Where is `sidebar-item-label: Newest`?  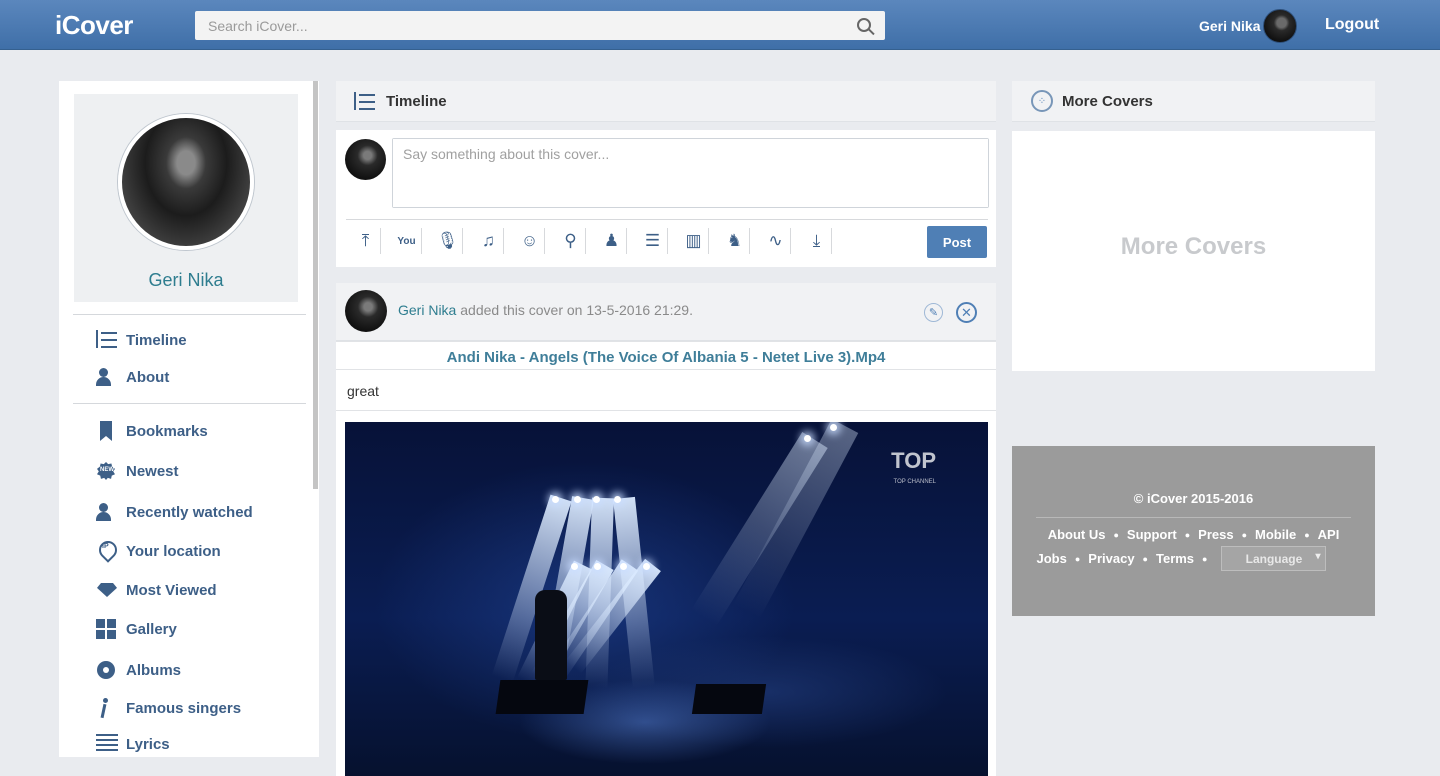
sidebar-item-label: Newest is located at coordinates (152, 471).